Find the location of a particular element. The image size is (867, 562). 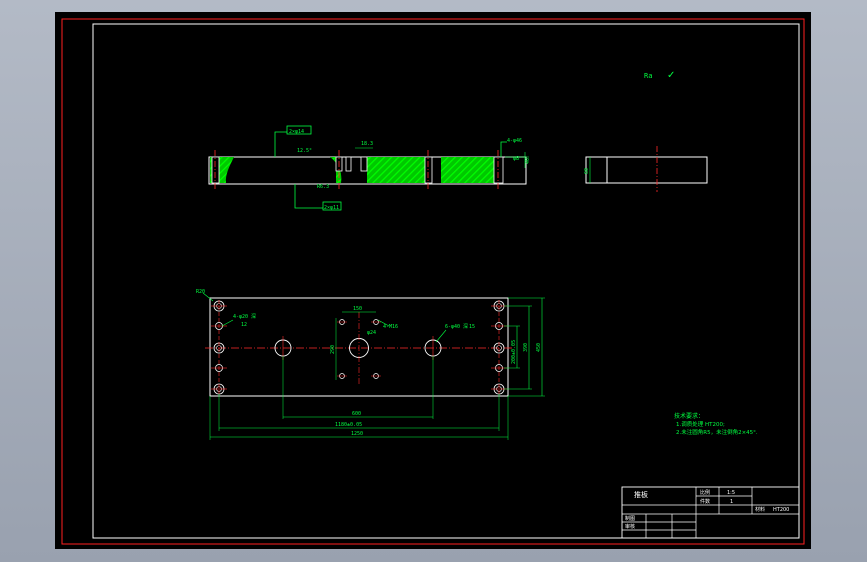

tb-ratio-label: 比例 is located at coordinates (705, 492).